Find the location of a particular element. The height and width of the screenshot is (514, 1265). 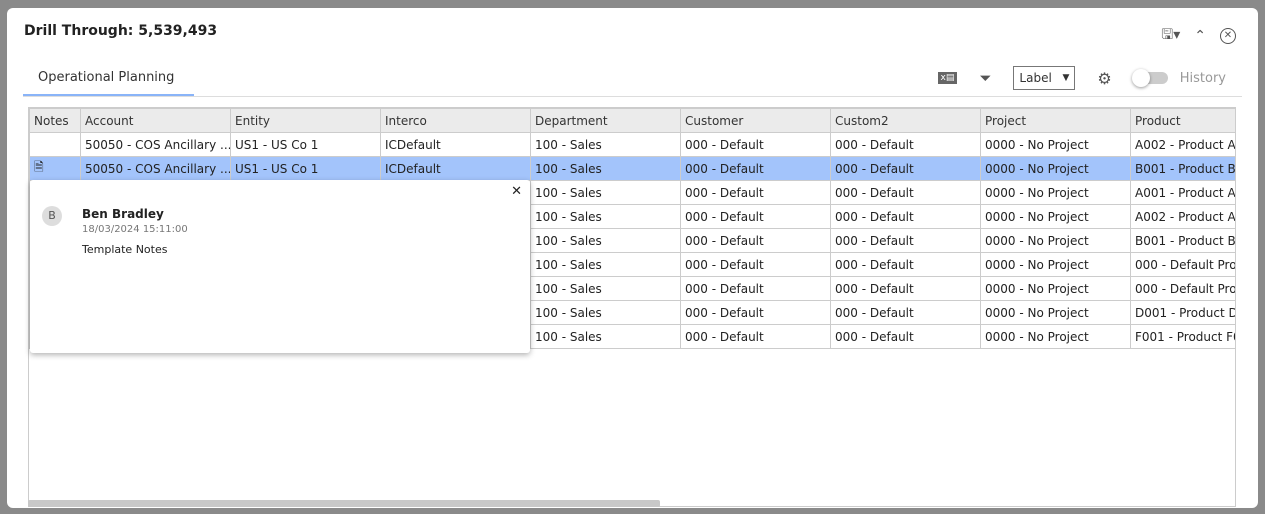

column-header-department: Department is located at coordinates (605, 120).